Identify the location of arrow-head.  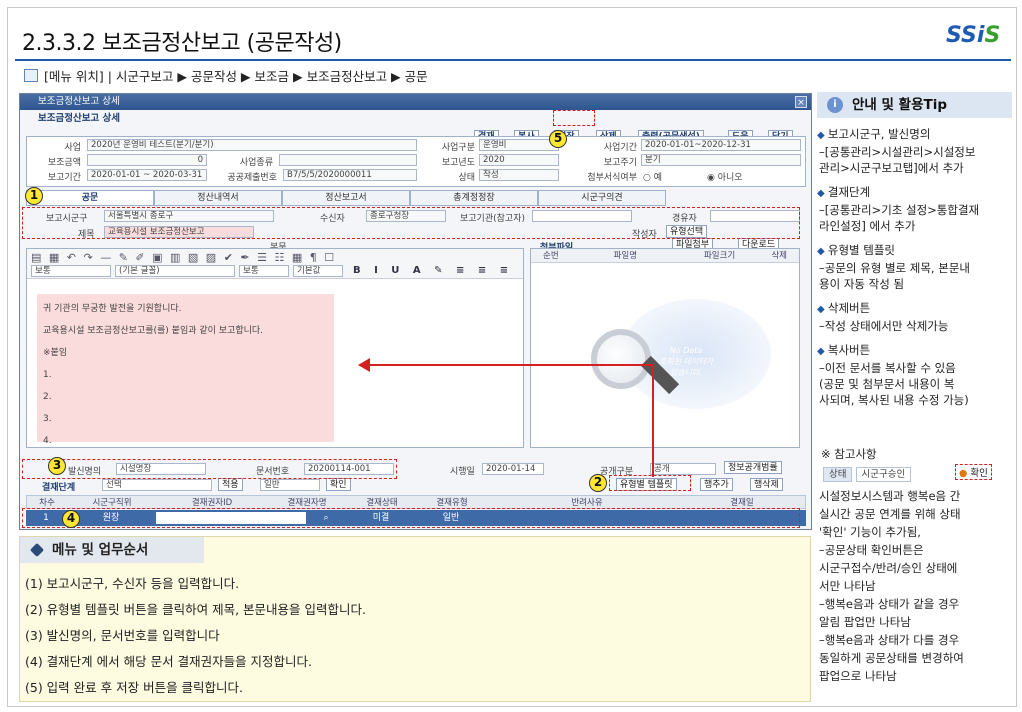
(364, 365).